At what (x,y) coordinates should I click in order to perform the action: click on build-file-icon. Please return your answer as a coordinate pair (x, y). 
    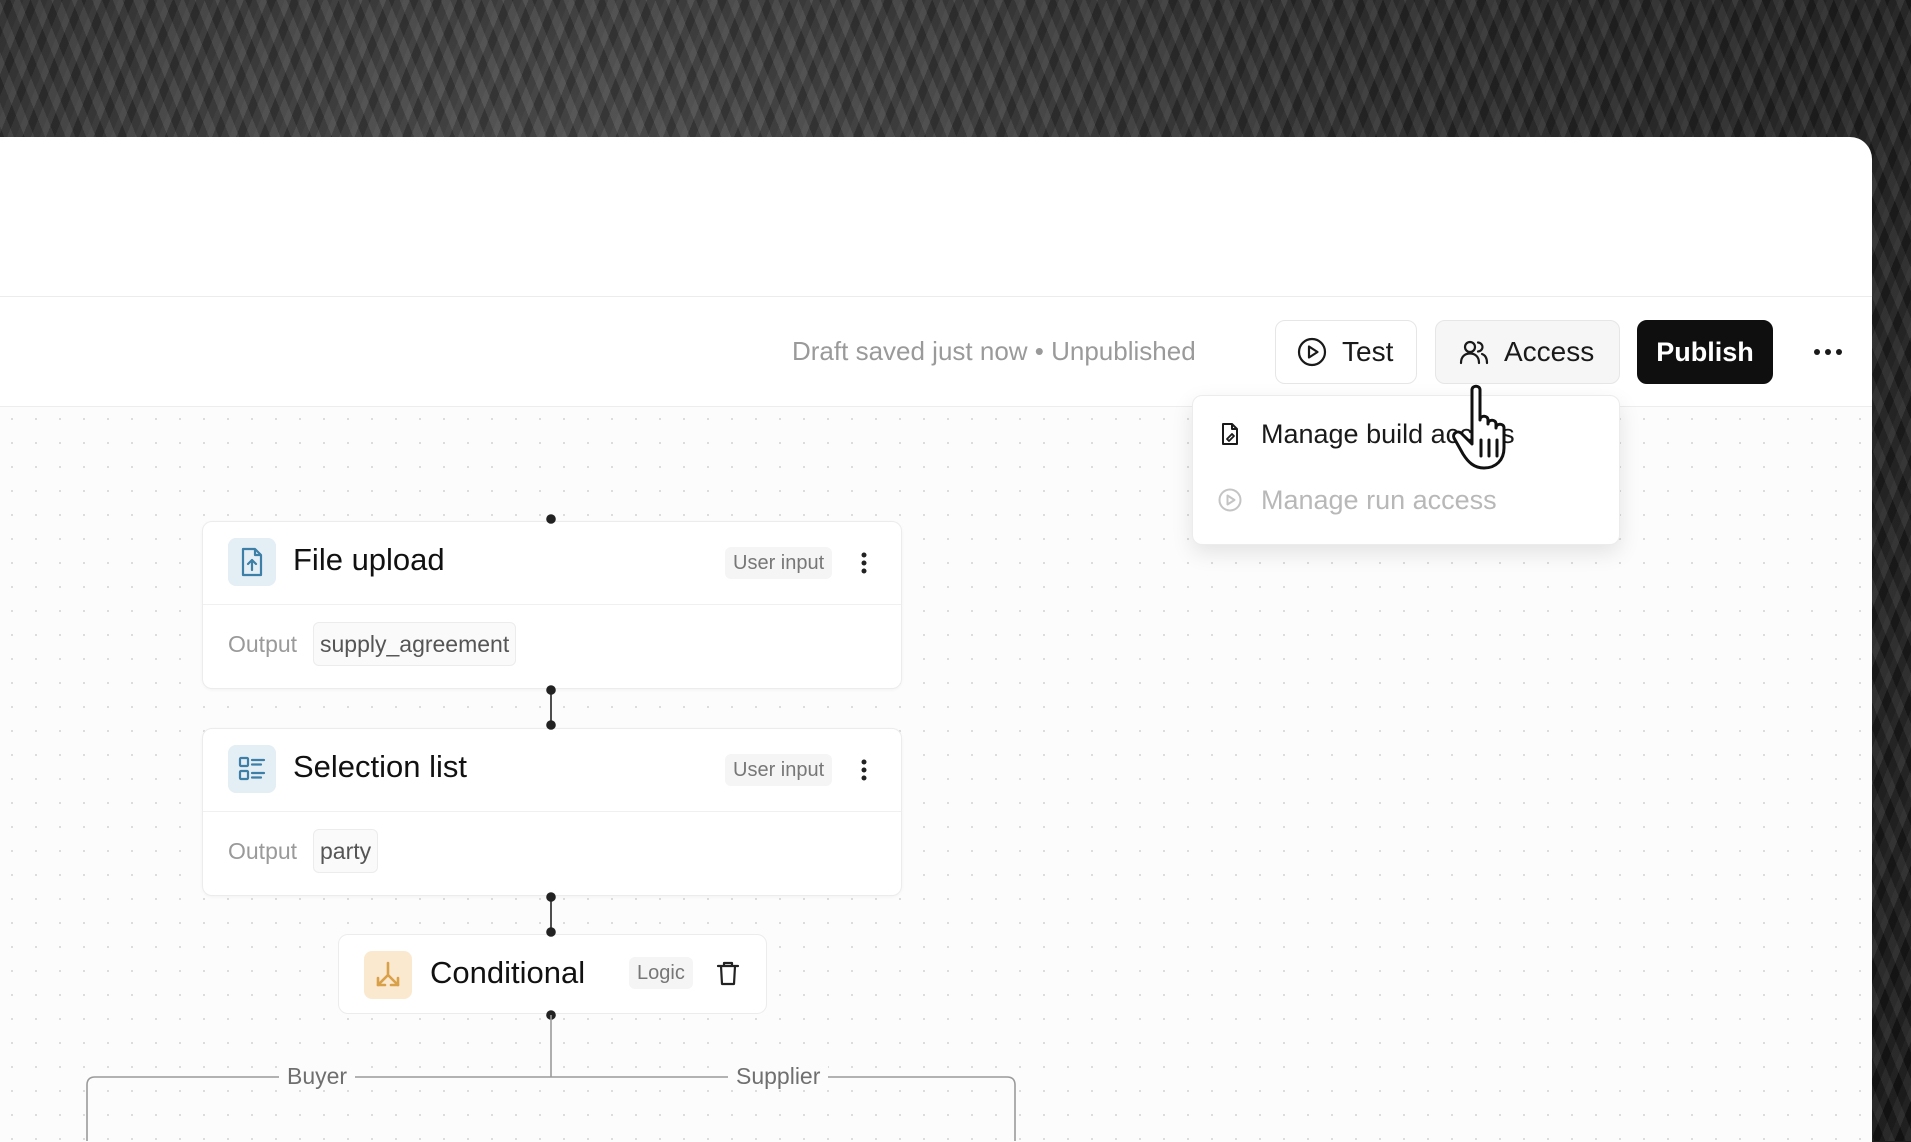
    Looking at the image, I should click on (1230, 434).